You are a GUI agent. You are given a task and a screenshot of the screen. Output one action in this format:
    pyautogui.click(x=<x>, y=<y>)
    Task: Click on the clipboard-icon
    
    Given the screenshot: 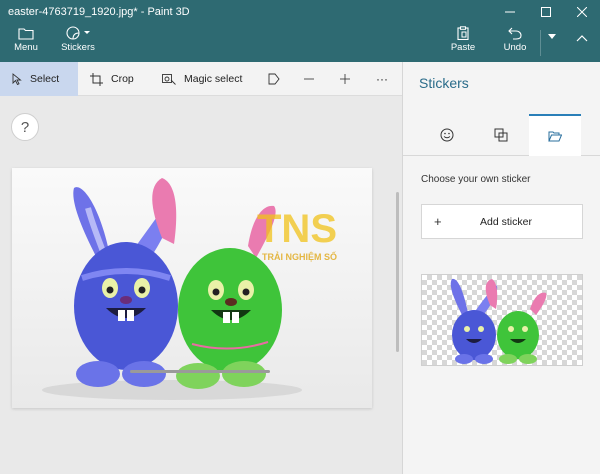 What is the action you would take?
    pyautogui.click(x=463, y=33)
    